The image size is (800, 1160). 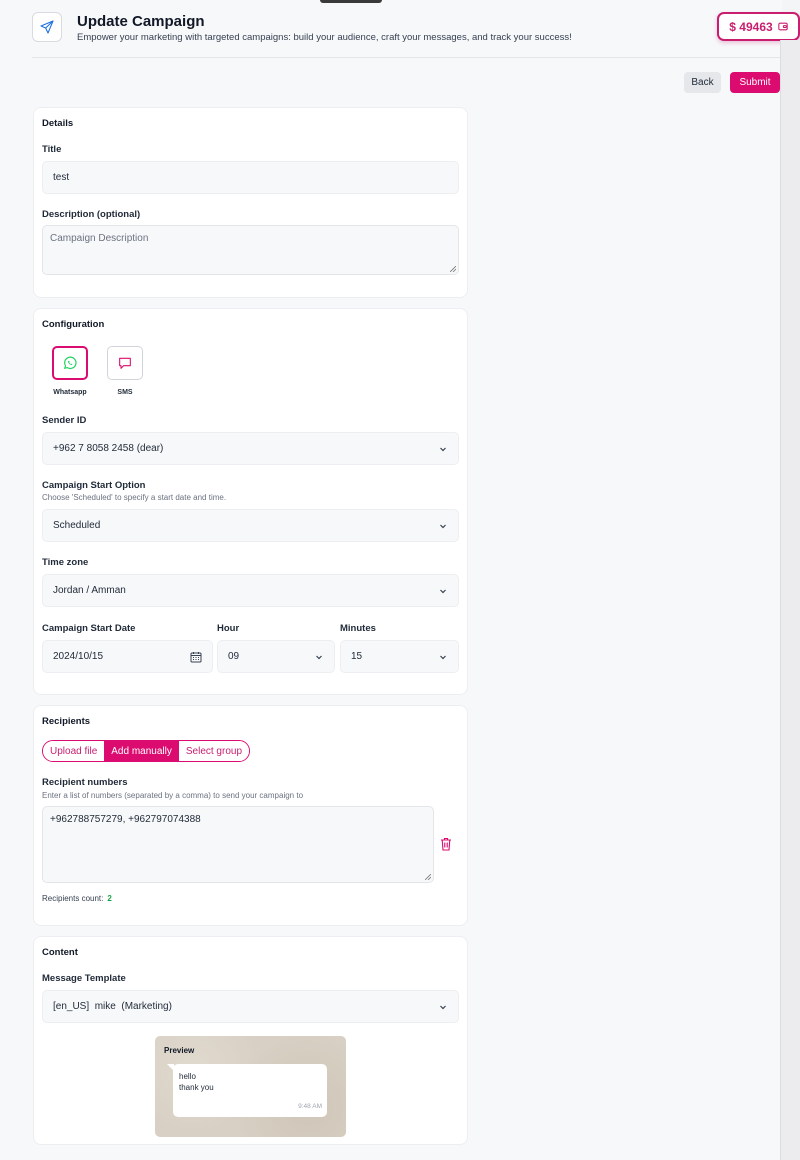 What do you see at coordinates (89, 628) in the screenshot?
I see `start-date-label: Campaign Start Date` at bounding box center [89, 628].